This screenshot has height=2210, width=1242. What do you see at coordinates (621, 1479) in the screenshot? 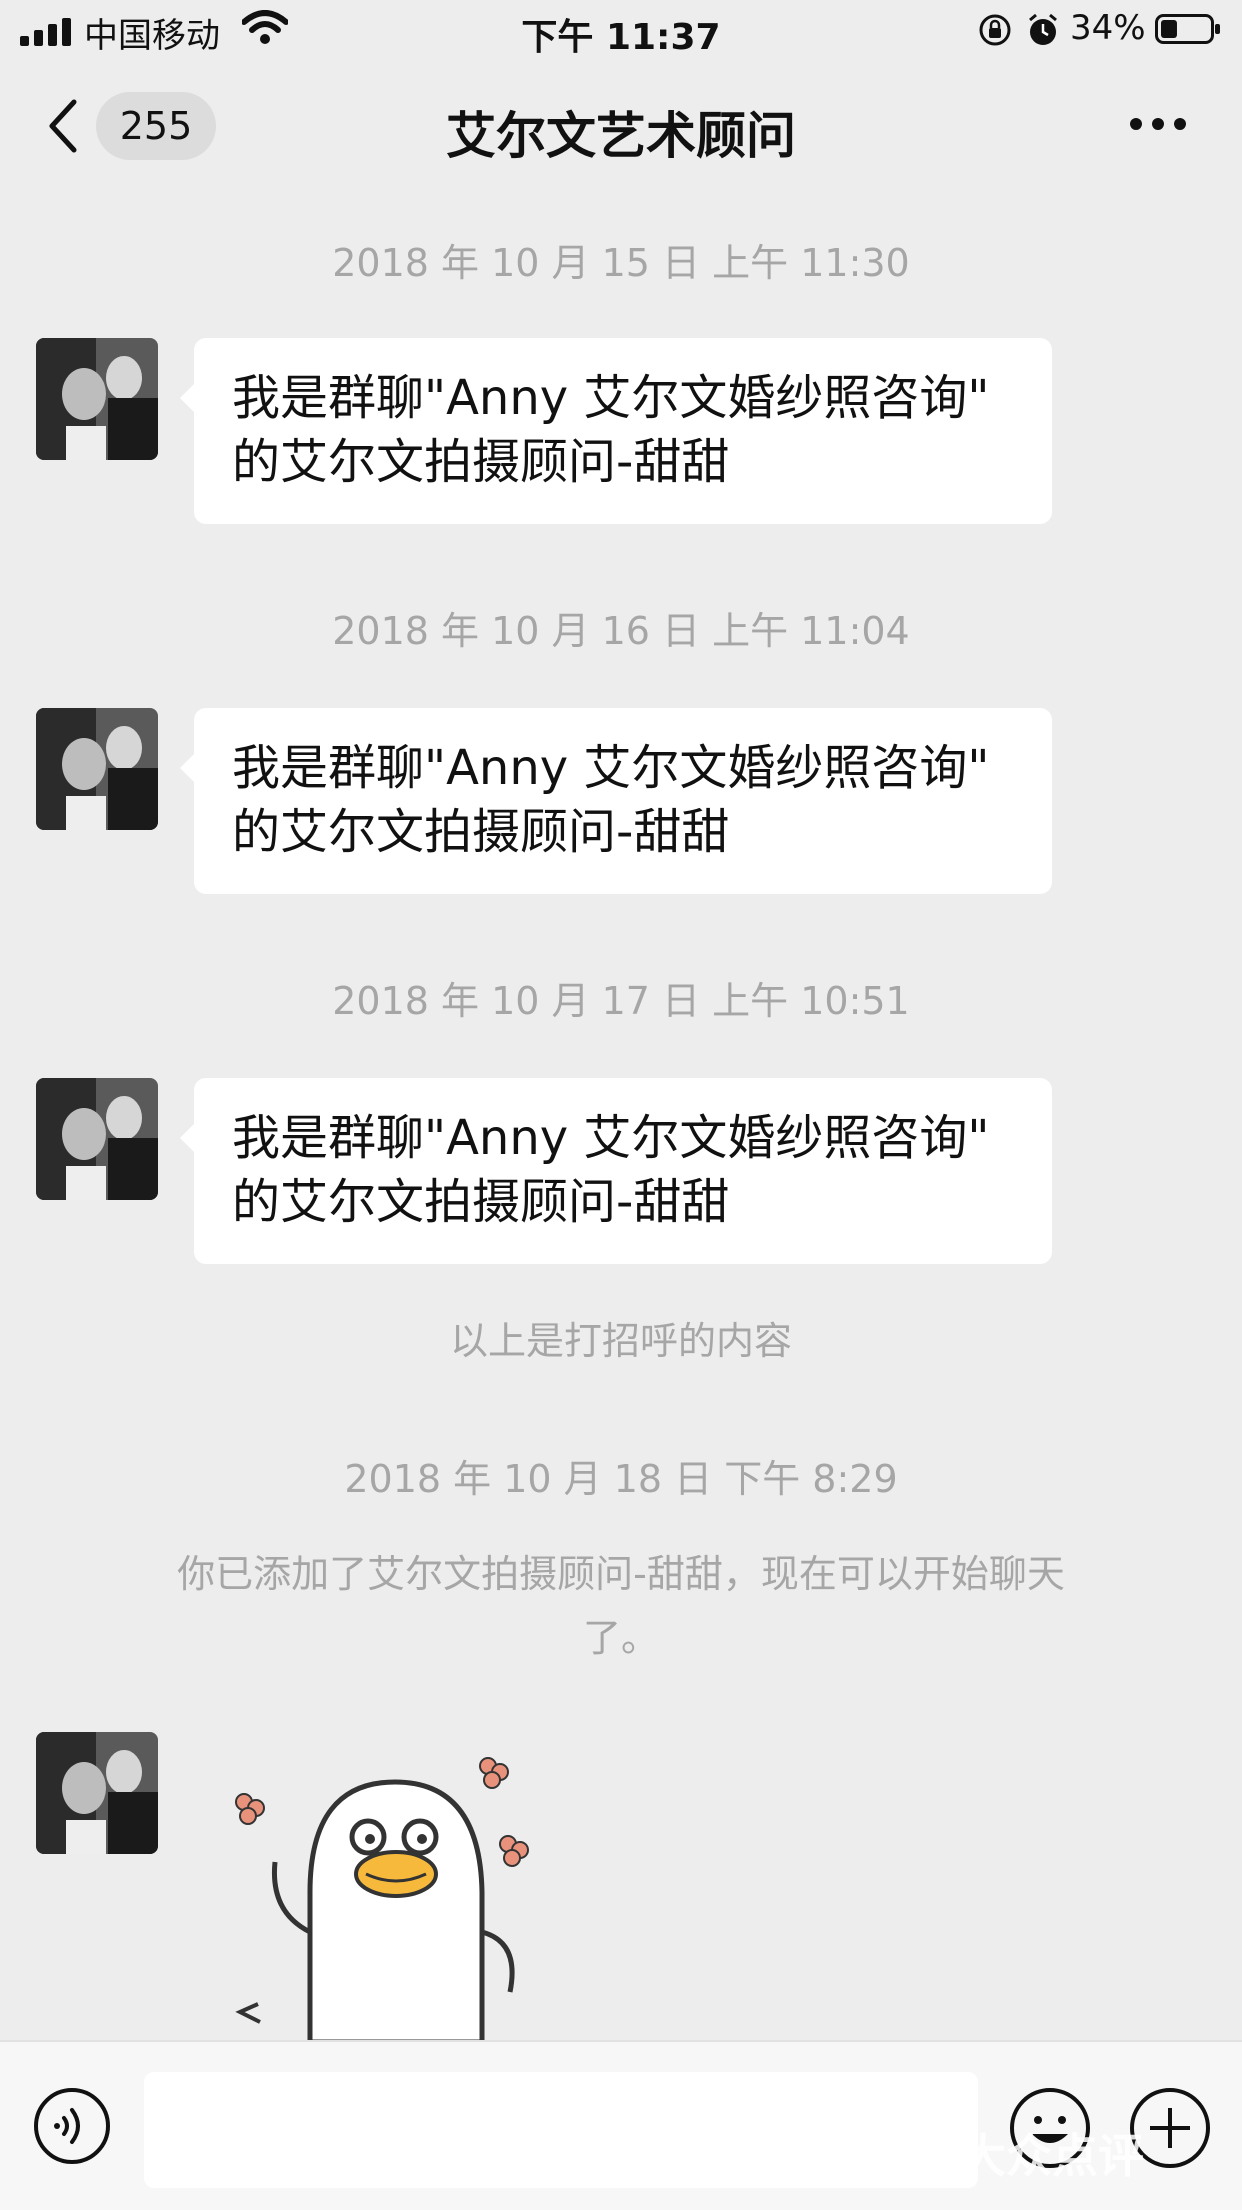
I see `added-timestamp: 2018 年 10 月 18 日 下午 8:29` at bounding box center [621, 1479].